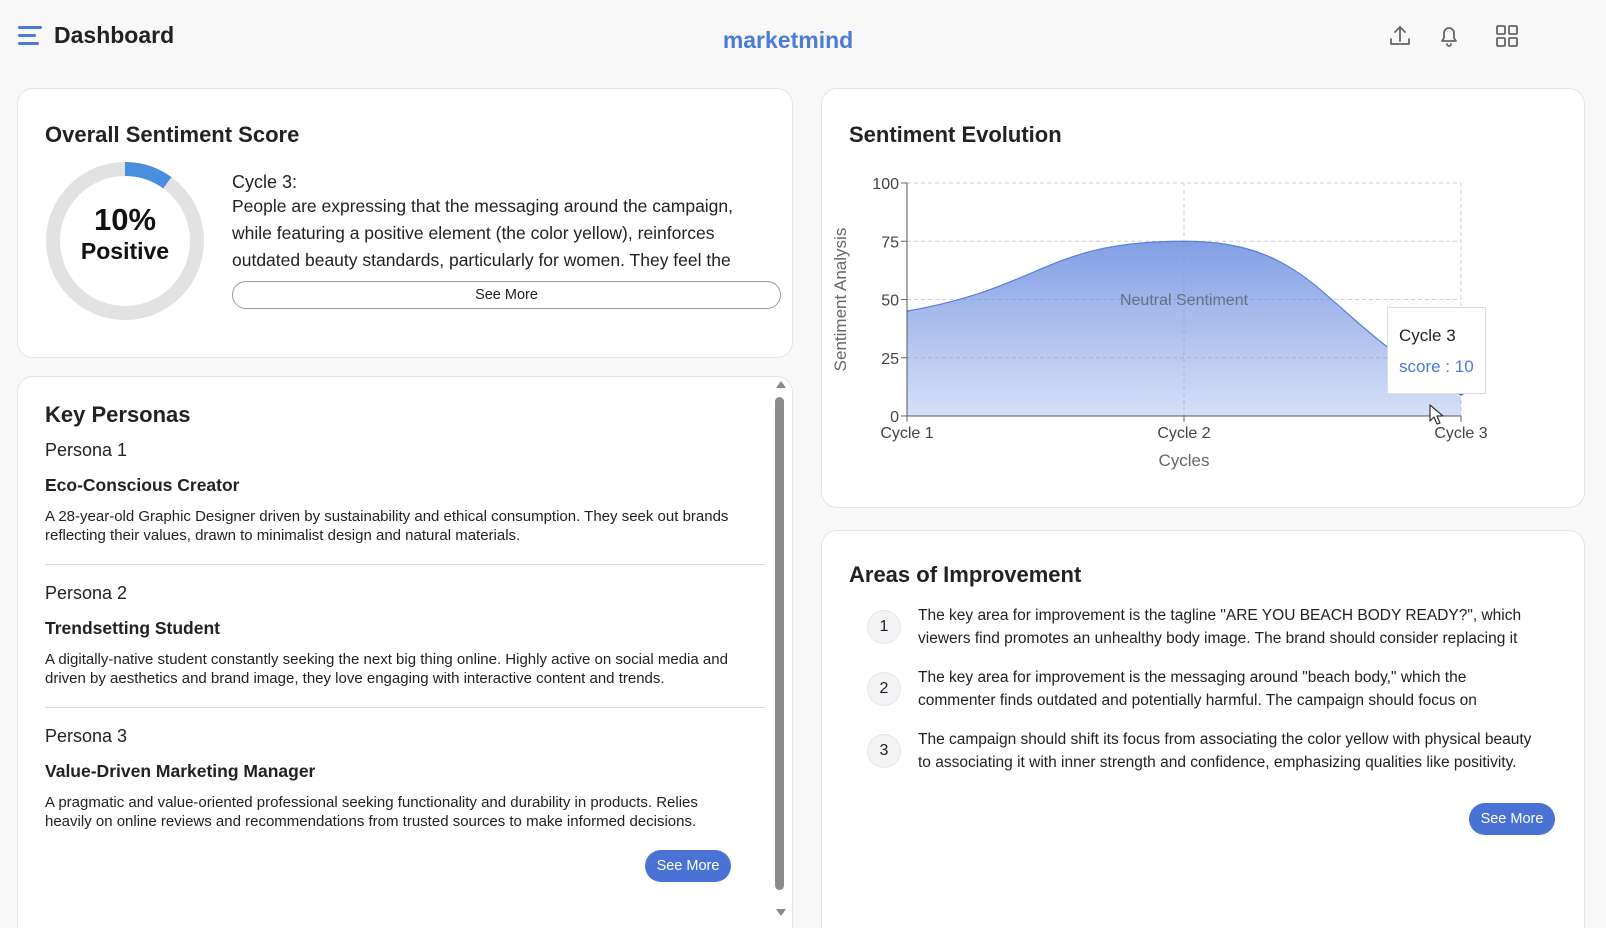 The height and width of the screenshot is (928, 1606). What do you see at coordinates (86, 736) in the screenshot?
I see `persona-label: Persona 3` at bounding box center [86, 736].